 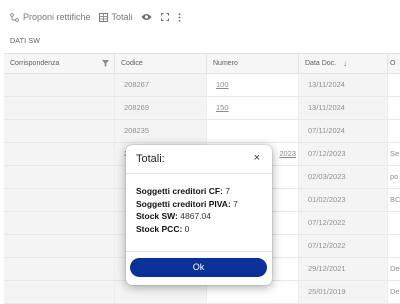 I want to click on cell-extra: po, so click(x=394, y=177).